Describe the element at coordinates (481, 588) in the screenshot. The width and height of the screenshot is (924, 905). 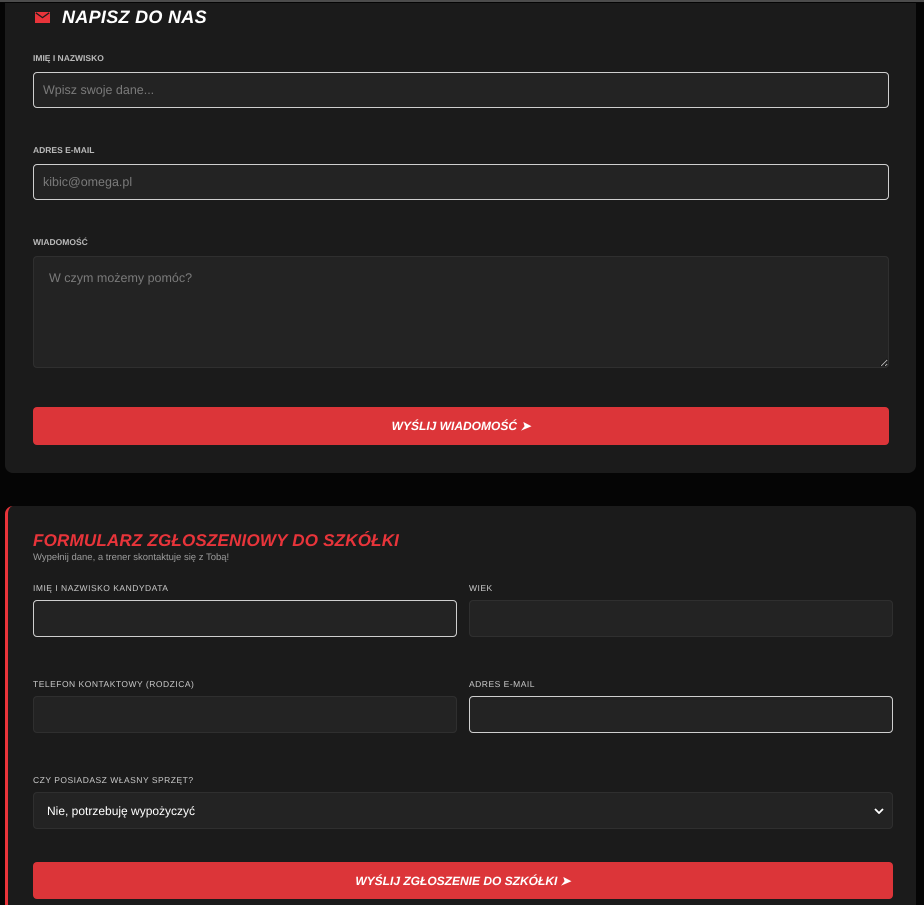
I see `field-label: WIEK` at that location.